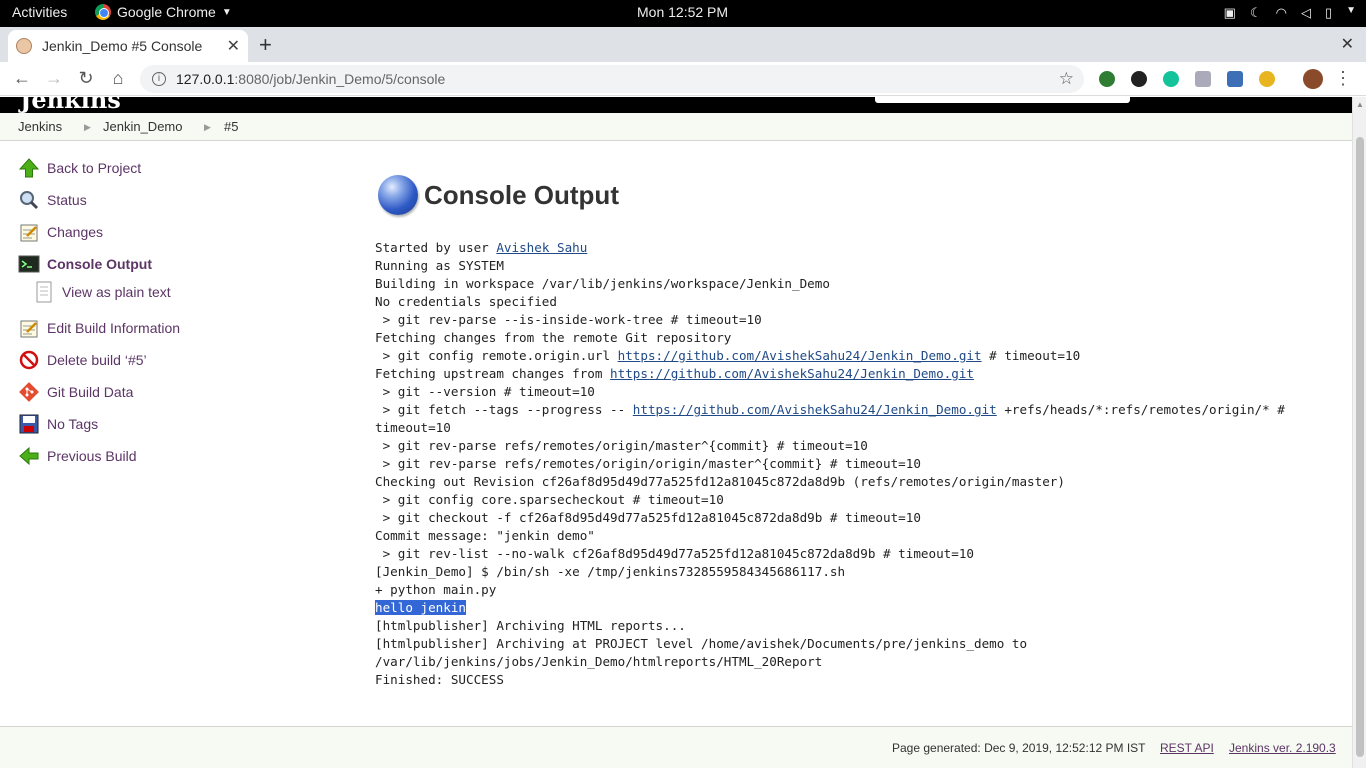 The height and width of the screenshot is (768, 1366). Describe the element at coordinates (118, 78) in the screenshot. I see `home-icon: ⌂` at that location.